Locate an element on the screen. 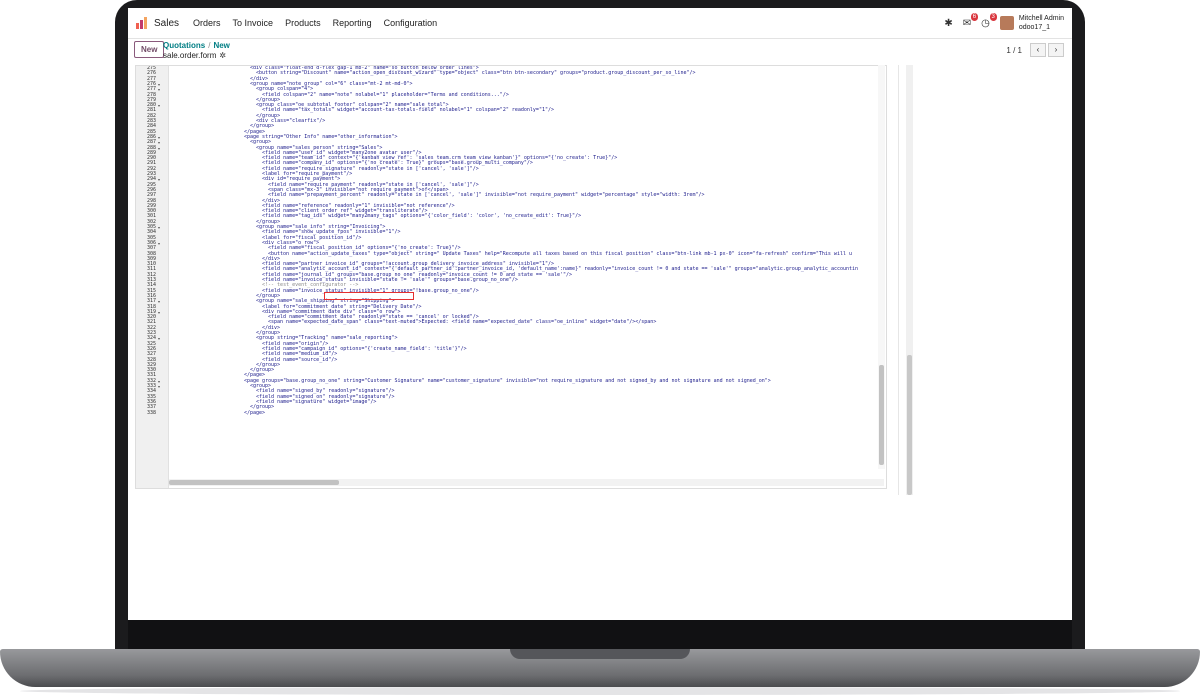 The width and height of the screenshot is (1200, 697). activity-badge: 3 is located at coordinates (993, 16).